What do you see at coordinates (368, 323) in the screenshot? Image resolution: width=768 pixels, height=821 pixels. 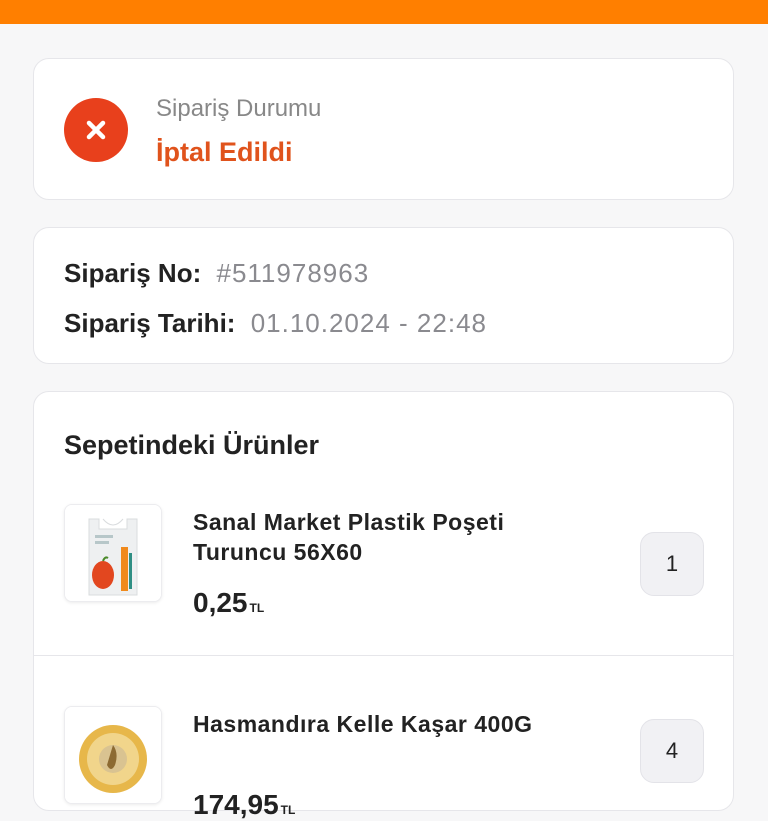 I see `order-date-value: 01.10.2024 - 22:48` at bounding box center [368, 323].